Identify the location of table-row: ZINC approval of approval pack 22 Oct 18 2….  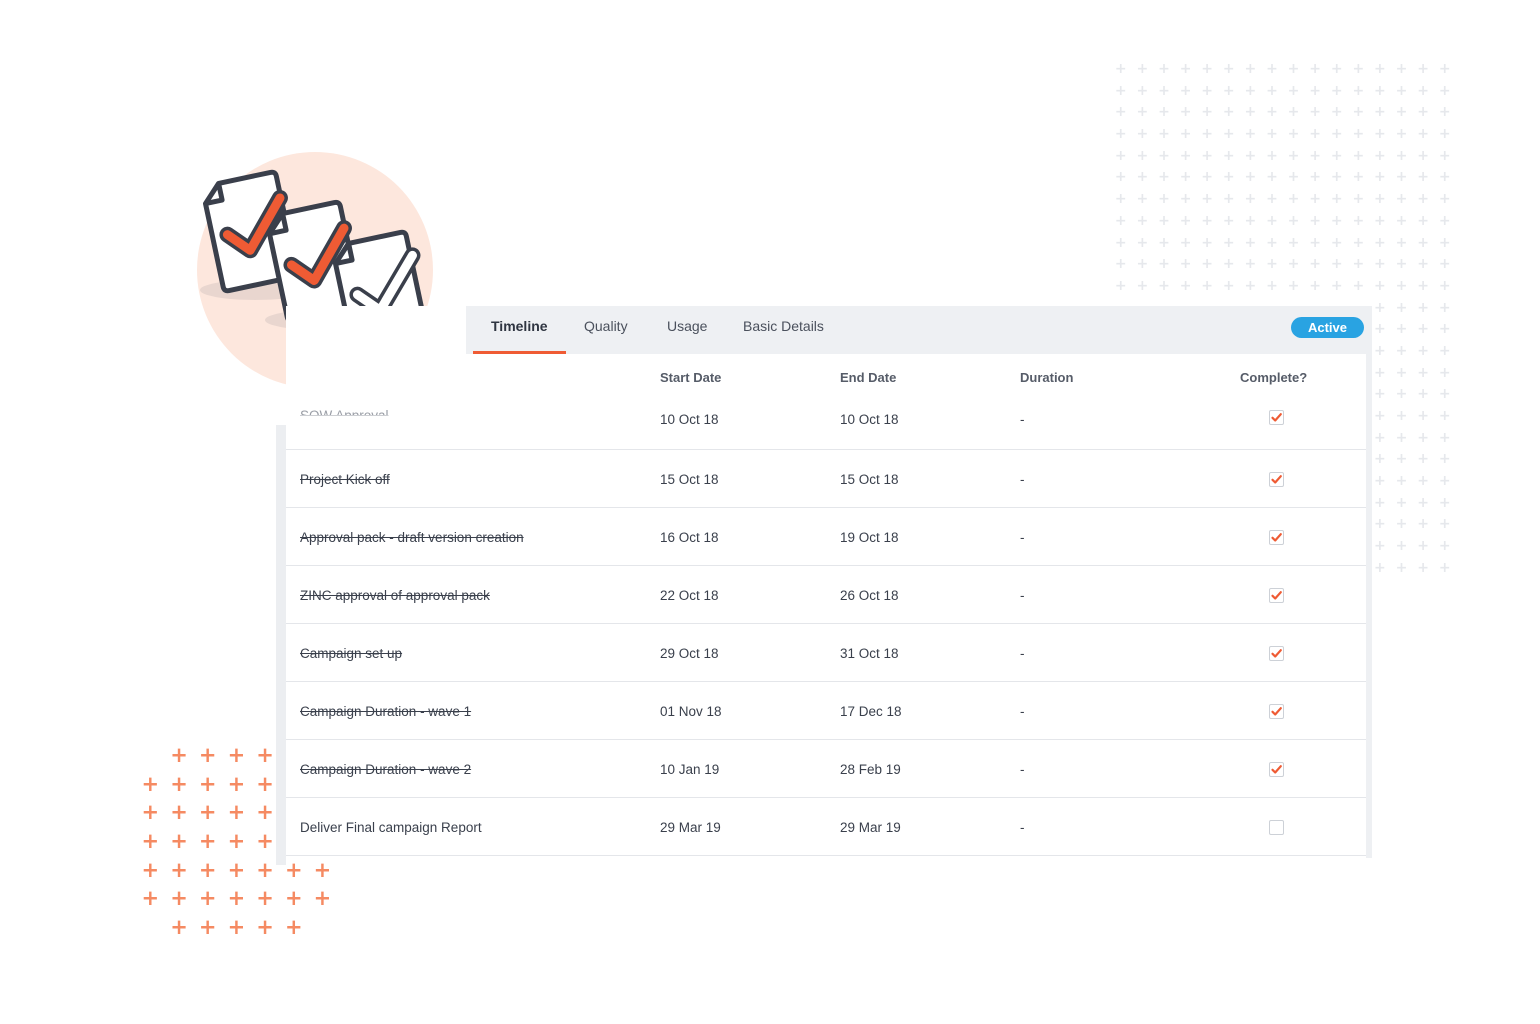
(826, 595).